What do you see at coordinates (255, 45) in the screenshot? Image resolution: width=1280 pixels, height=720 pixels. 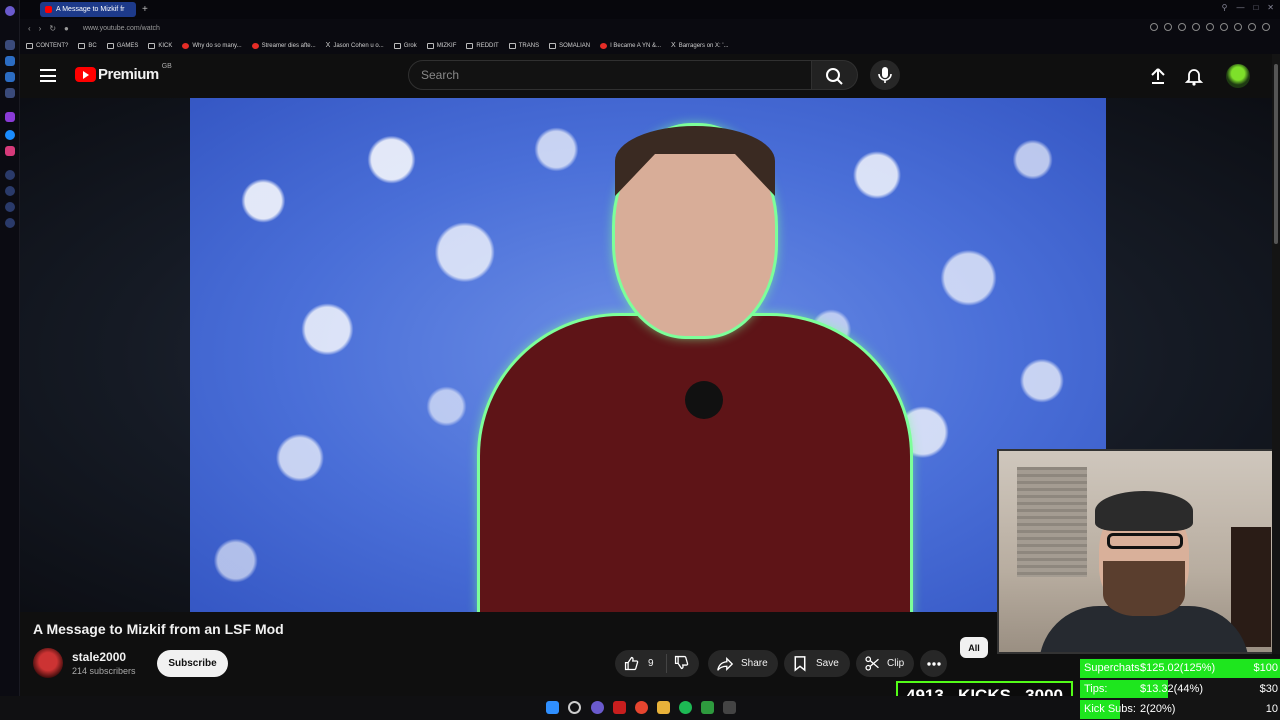 I see `reddit-icon` at bounding box center [255, 45].